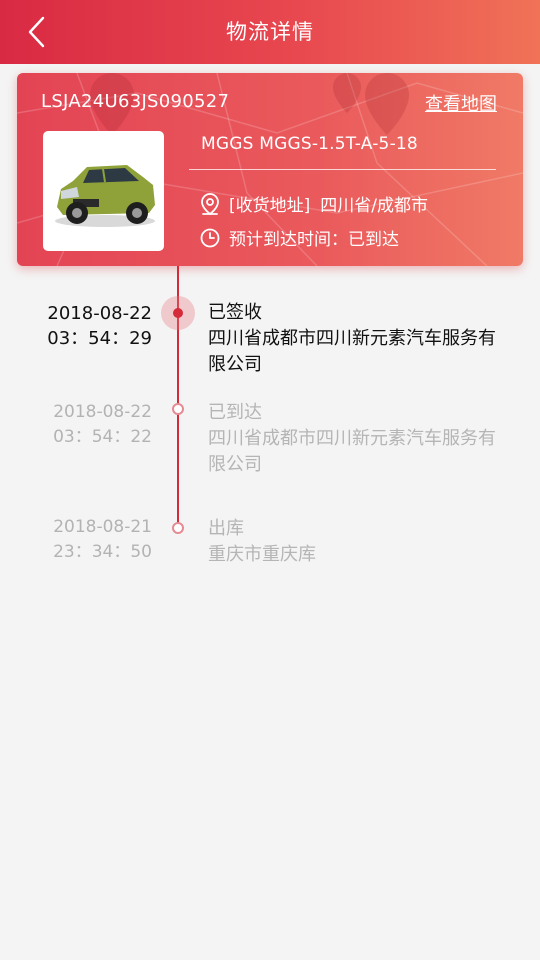 This screenshot has height=960, width=540. Describe the element at coordinates (102, 437) in the screenshot. I see `timeline-clock: 03：54：22` at that location.